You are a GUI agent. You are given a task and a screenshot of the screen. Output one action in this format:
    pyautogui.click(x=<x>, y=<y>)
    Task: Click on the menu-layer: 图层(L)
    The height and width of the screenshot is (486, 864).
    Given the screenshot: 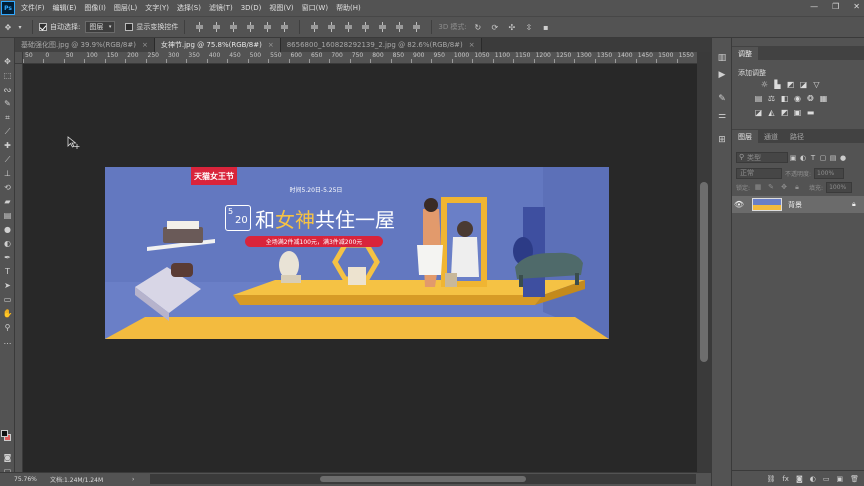 What is the action you would take?
    pyautogui.click(x=125, y=8)
    